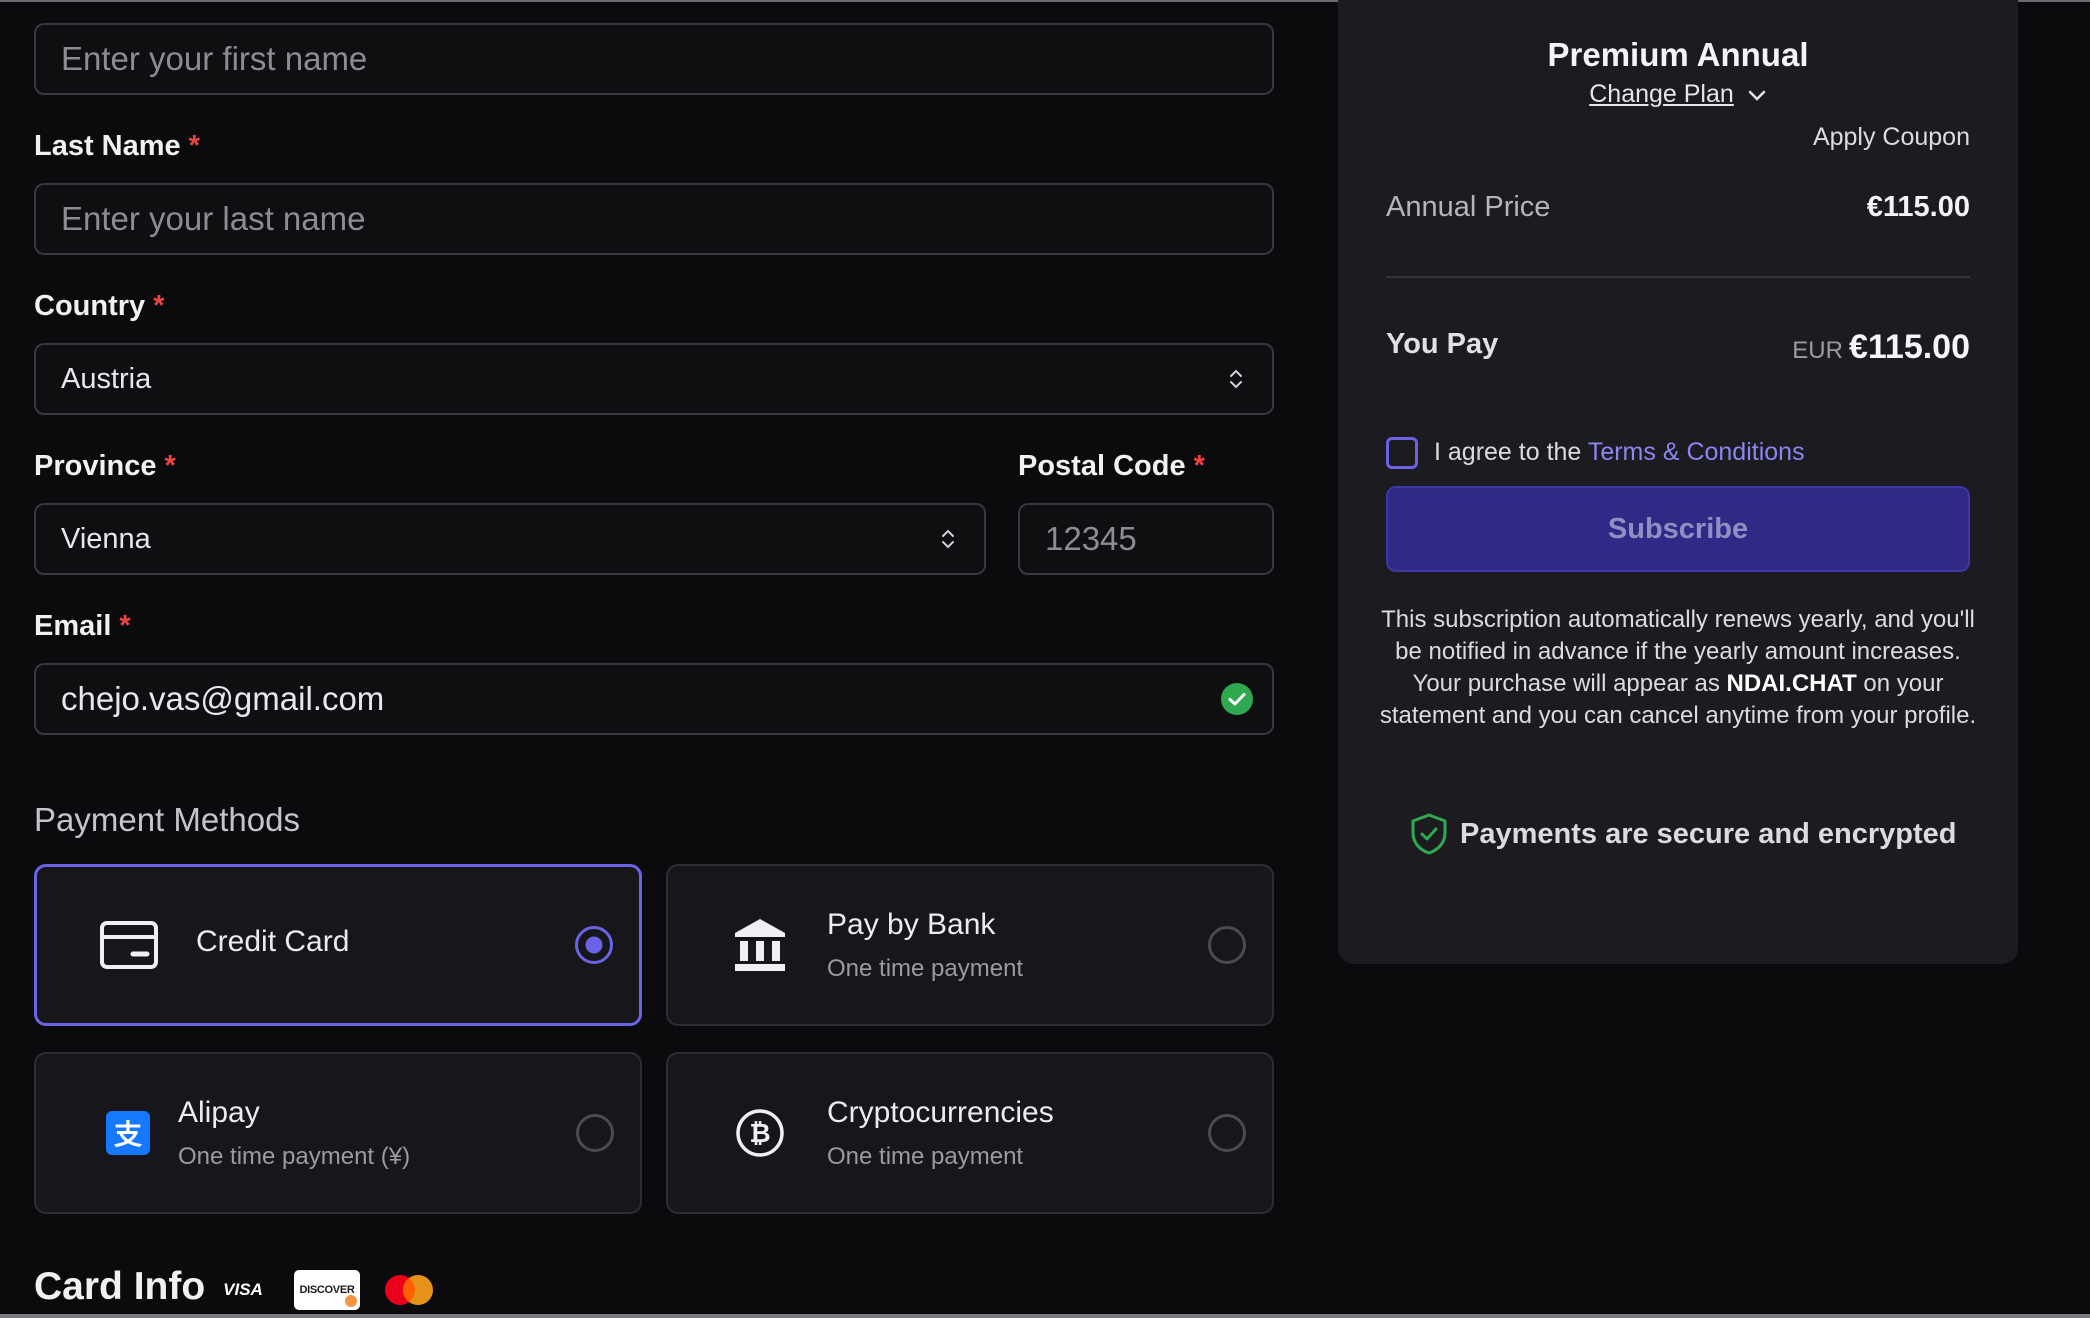  I want to click on terms-agreement-prefix: I agree to the, so click(1508, 452).